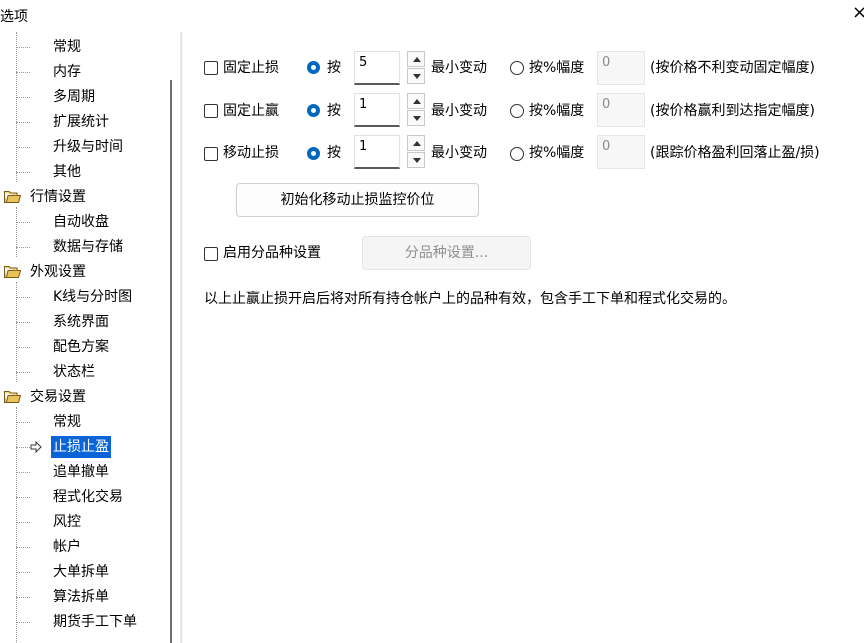 The image size is (864, 643). Describe the element at coordinates (211, 68) in the screenshot. I see `fixed-stop-loss-checkbox` at that location.